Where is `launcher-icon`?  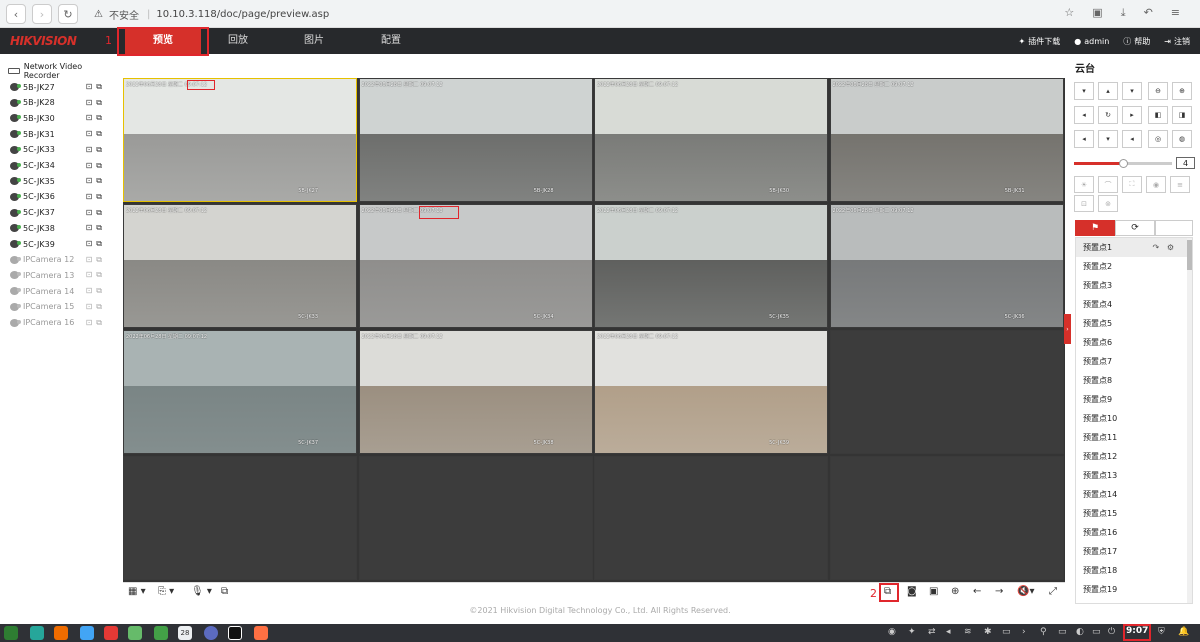
launcher-icon is located at coordinates (11, 633).